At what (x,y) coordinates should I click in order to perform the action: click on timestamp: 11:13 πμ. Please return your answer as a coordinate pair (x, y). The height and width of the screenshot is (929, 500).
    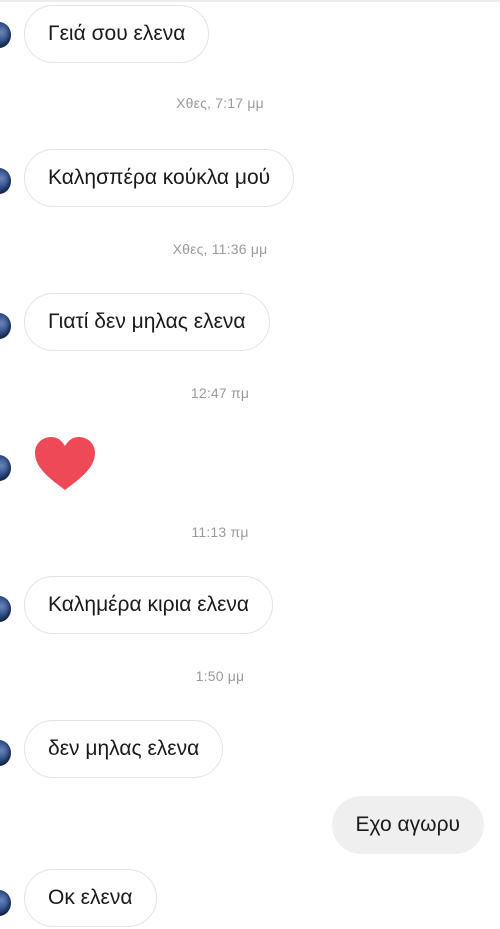
    Looking at the image, I should click on (220, 532).